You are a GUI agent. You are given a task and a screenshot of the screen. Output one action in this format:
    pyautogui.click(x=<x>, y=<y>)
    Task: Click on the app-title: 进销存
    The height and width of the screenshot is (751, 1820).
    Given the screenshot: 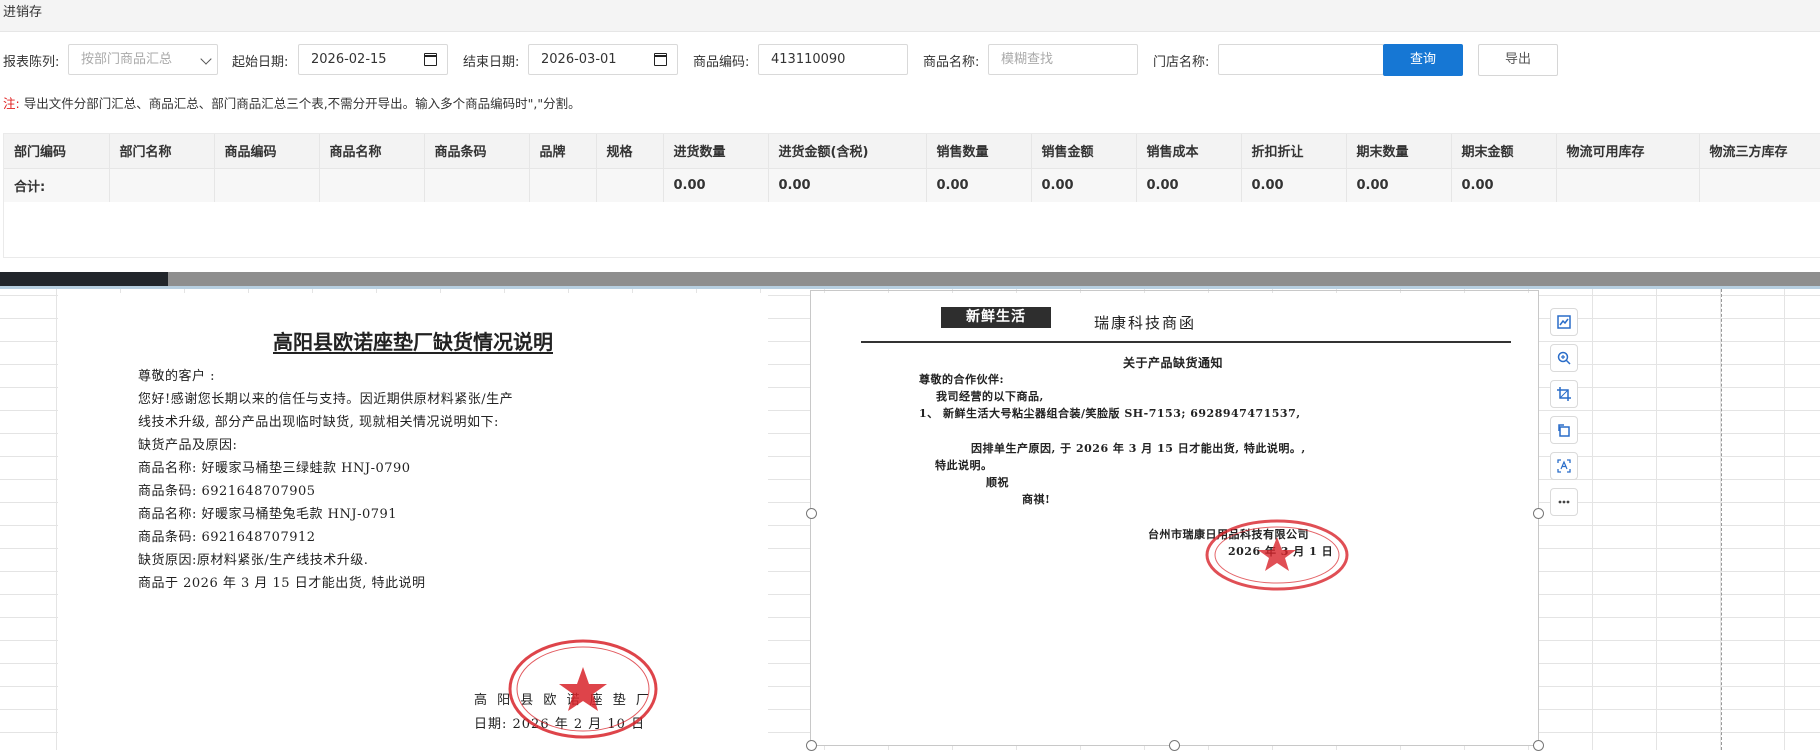 What is the action you would take?
    pyautogui.click(x=910, y=16)
    